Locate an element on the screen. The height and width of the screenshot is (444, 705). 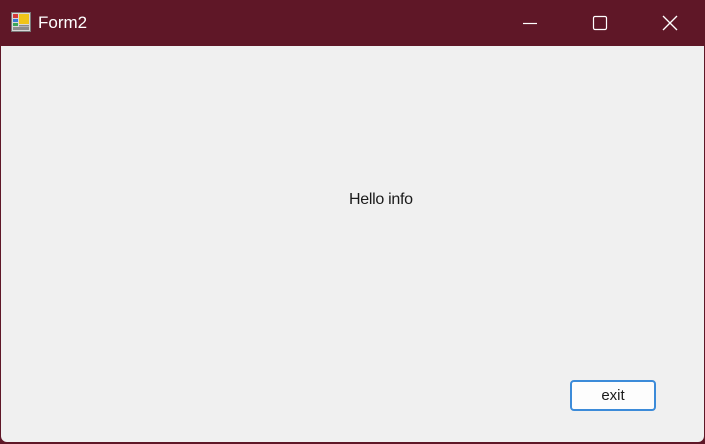
maximize-button is located at coordinates (600, 22).